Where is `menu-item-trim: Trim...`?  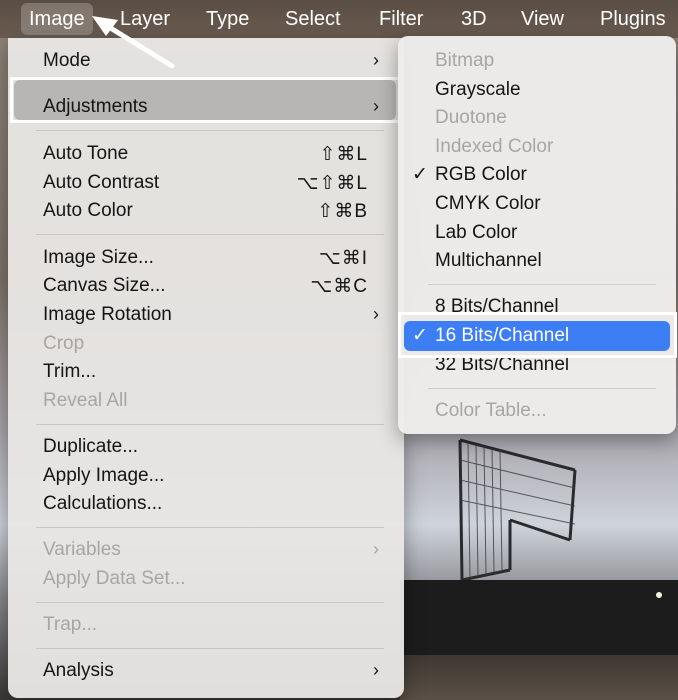
menu-item-trim: Trim... is located at coordinates (206, 372).